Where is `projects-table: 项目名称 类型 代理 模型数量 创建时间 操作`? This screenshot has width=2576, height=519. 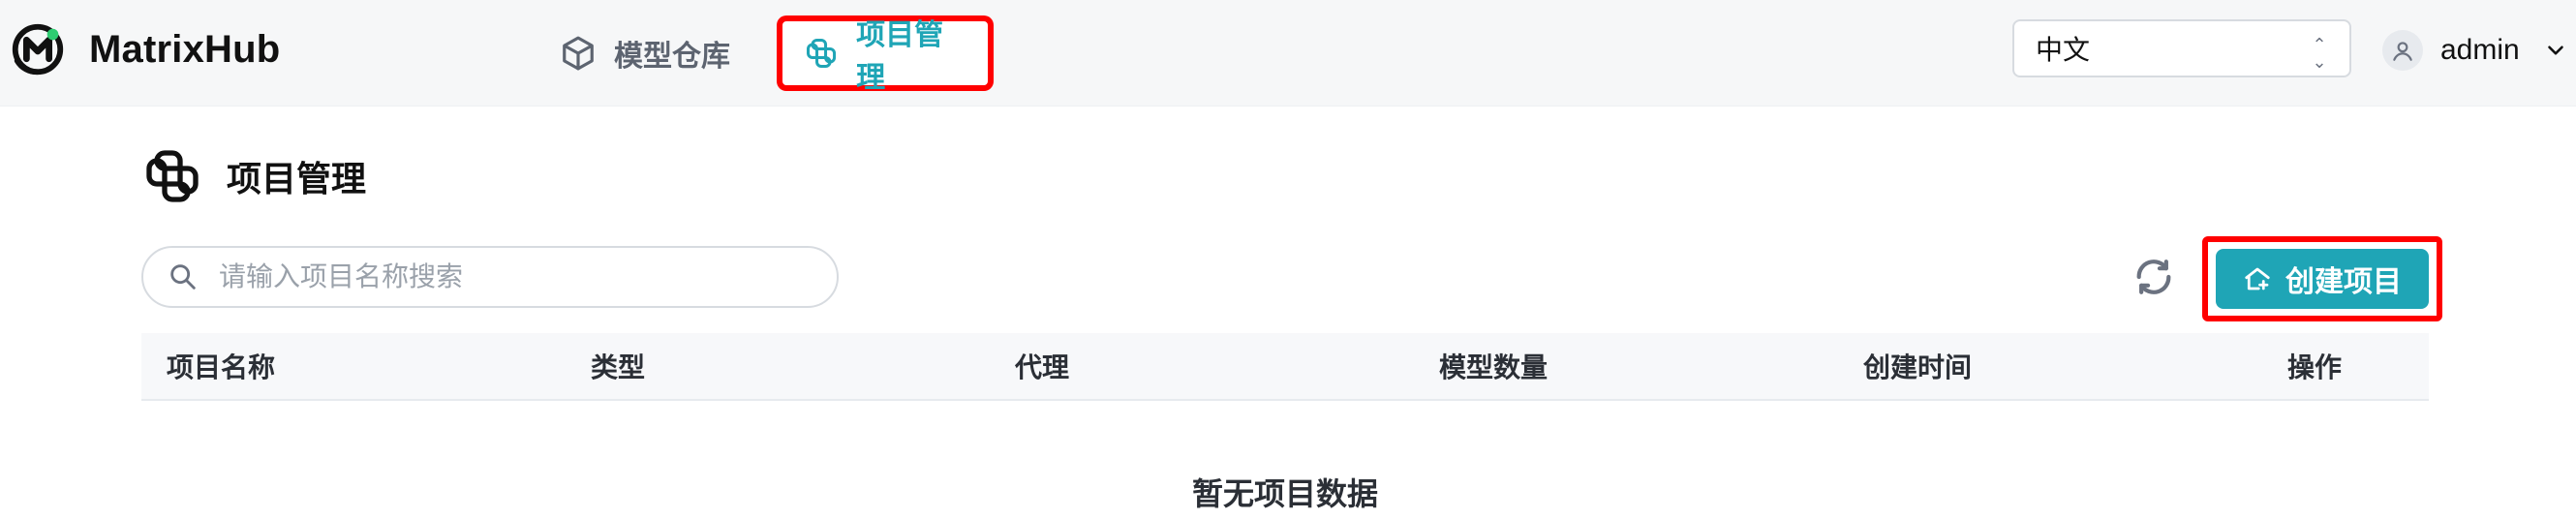 projects-table: 项目名称 类型 代理 模型数量 创建时间 操作 is located at coordinates (1285, 367).